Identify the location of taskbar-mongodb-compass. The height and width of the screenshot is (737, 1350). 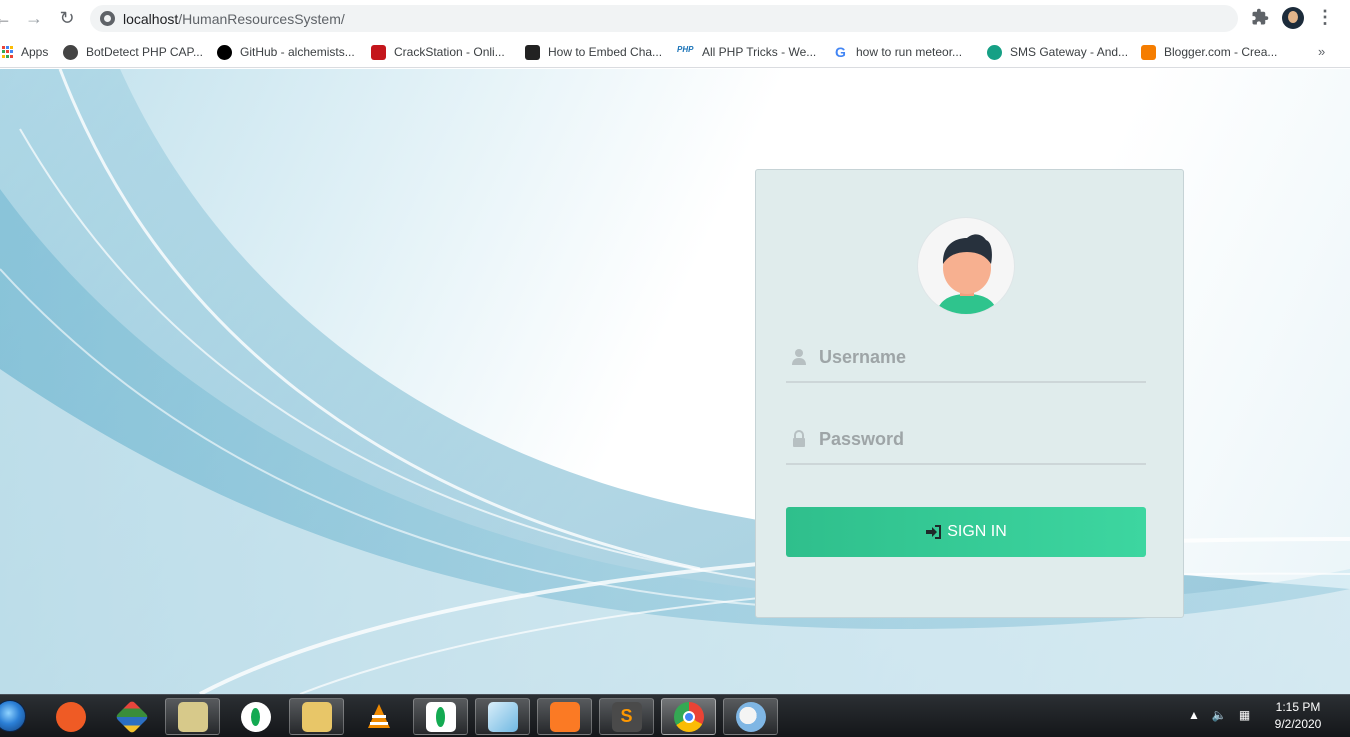
(255, 716).